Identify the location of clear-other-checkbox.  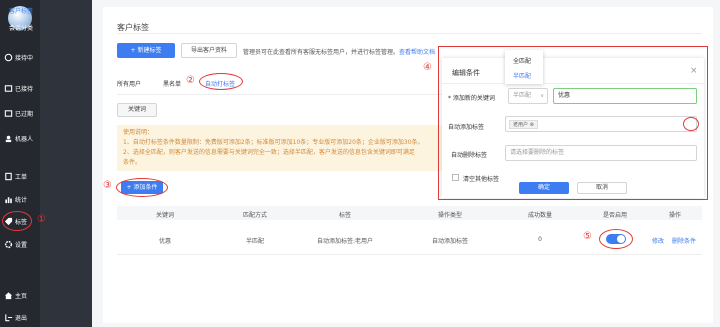
(455, 177).